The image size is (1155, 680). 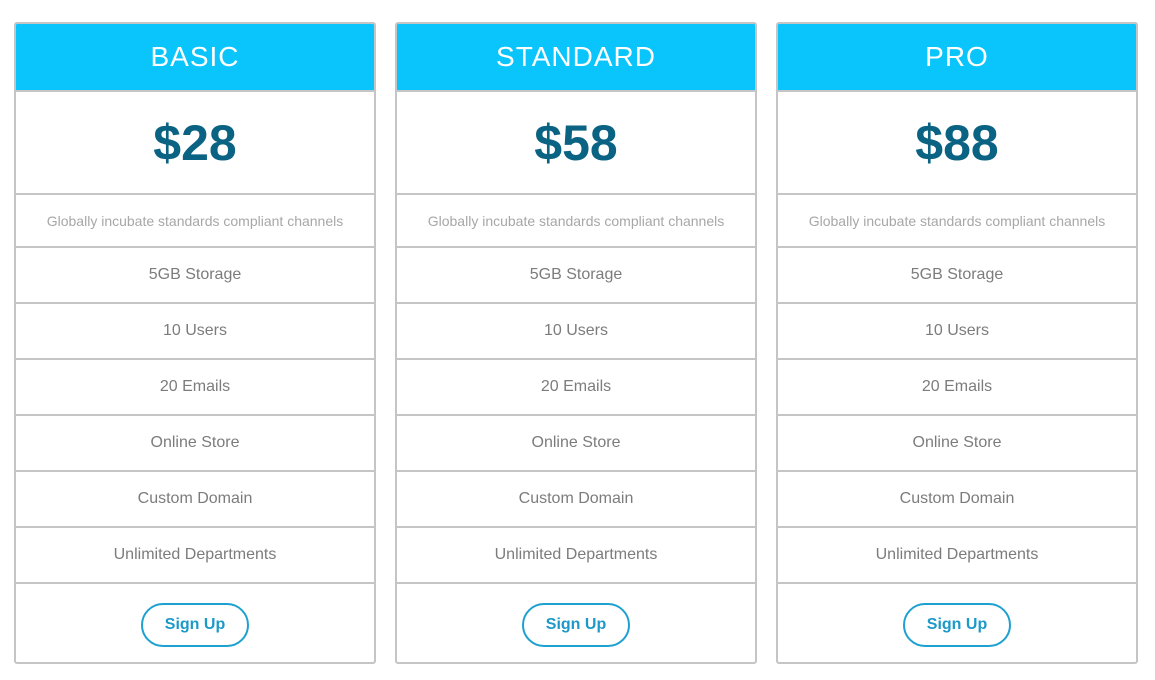 I want to click on plan-price: $88, so click(x=957, y=143).